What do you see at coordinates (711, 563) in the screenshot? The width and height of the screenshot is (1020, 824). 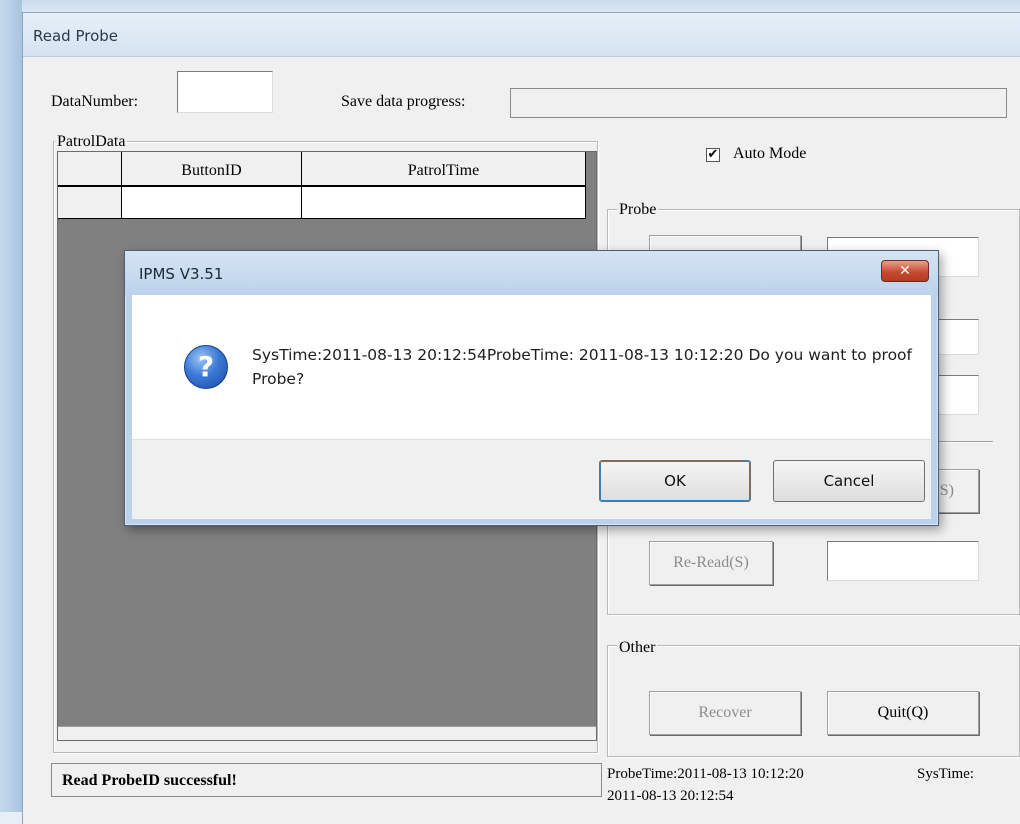 I see `reread-button: Re-Read(S)` at bounding box center [711, 563].